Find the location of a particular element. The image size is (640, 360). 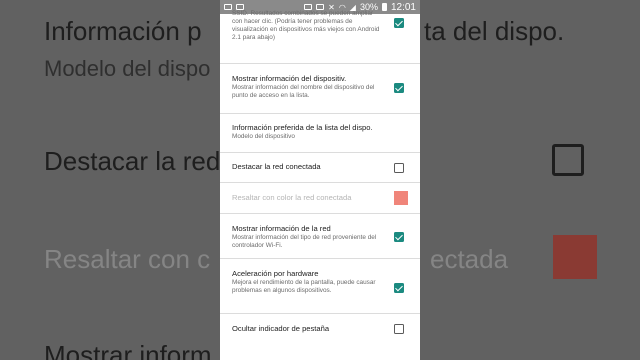

hardware-acceleration-checkbox is located at coordinates (399, 288).